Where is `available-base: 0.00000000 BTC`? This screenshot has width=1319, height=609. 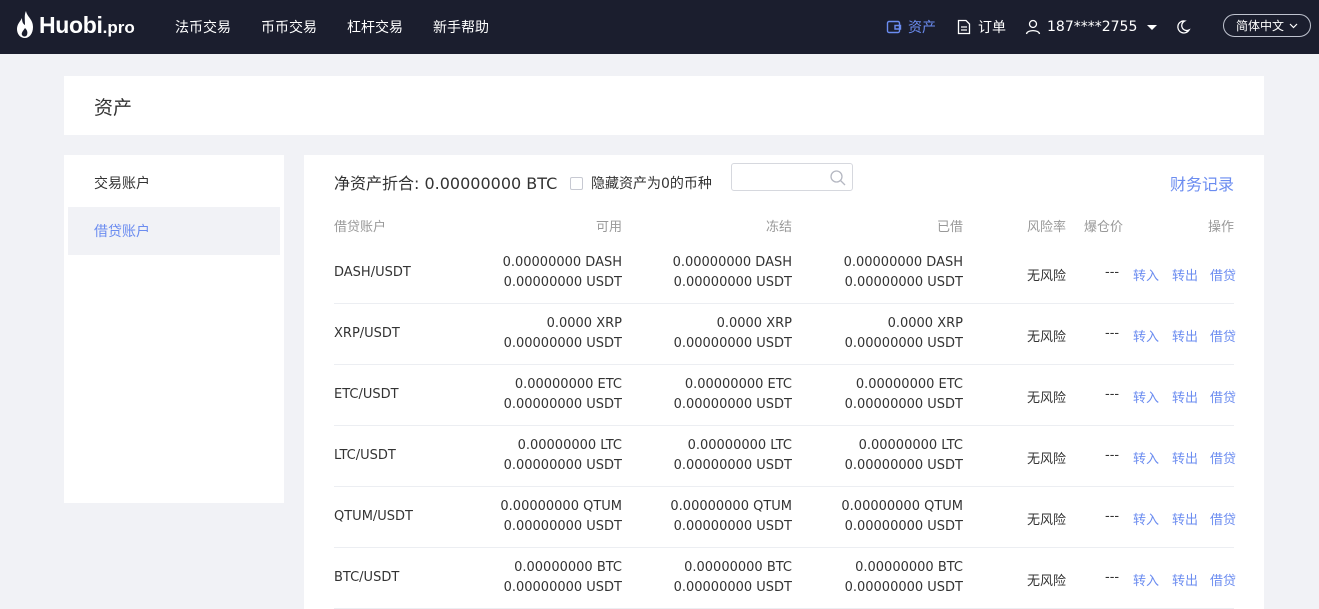 available-base: 0.00000000 BTC is located at coordinates (568, 567).